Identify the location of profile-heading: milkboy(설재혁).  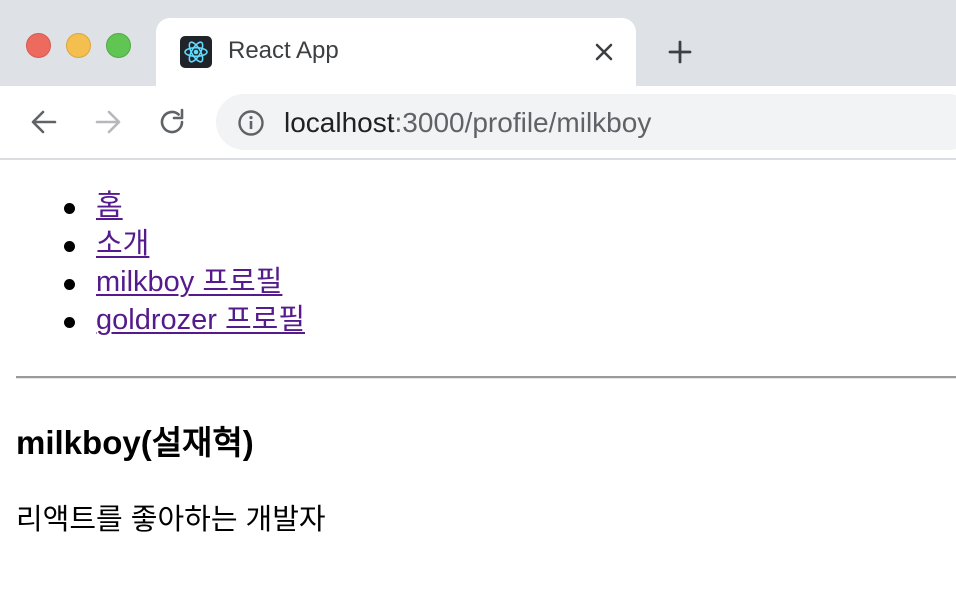
(135, 442).